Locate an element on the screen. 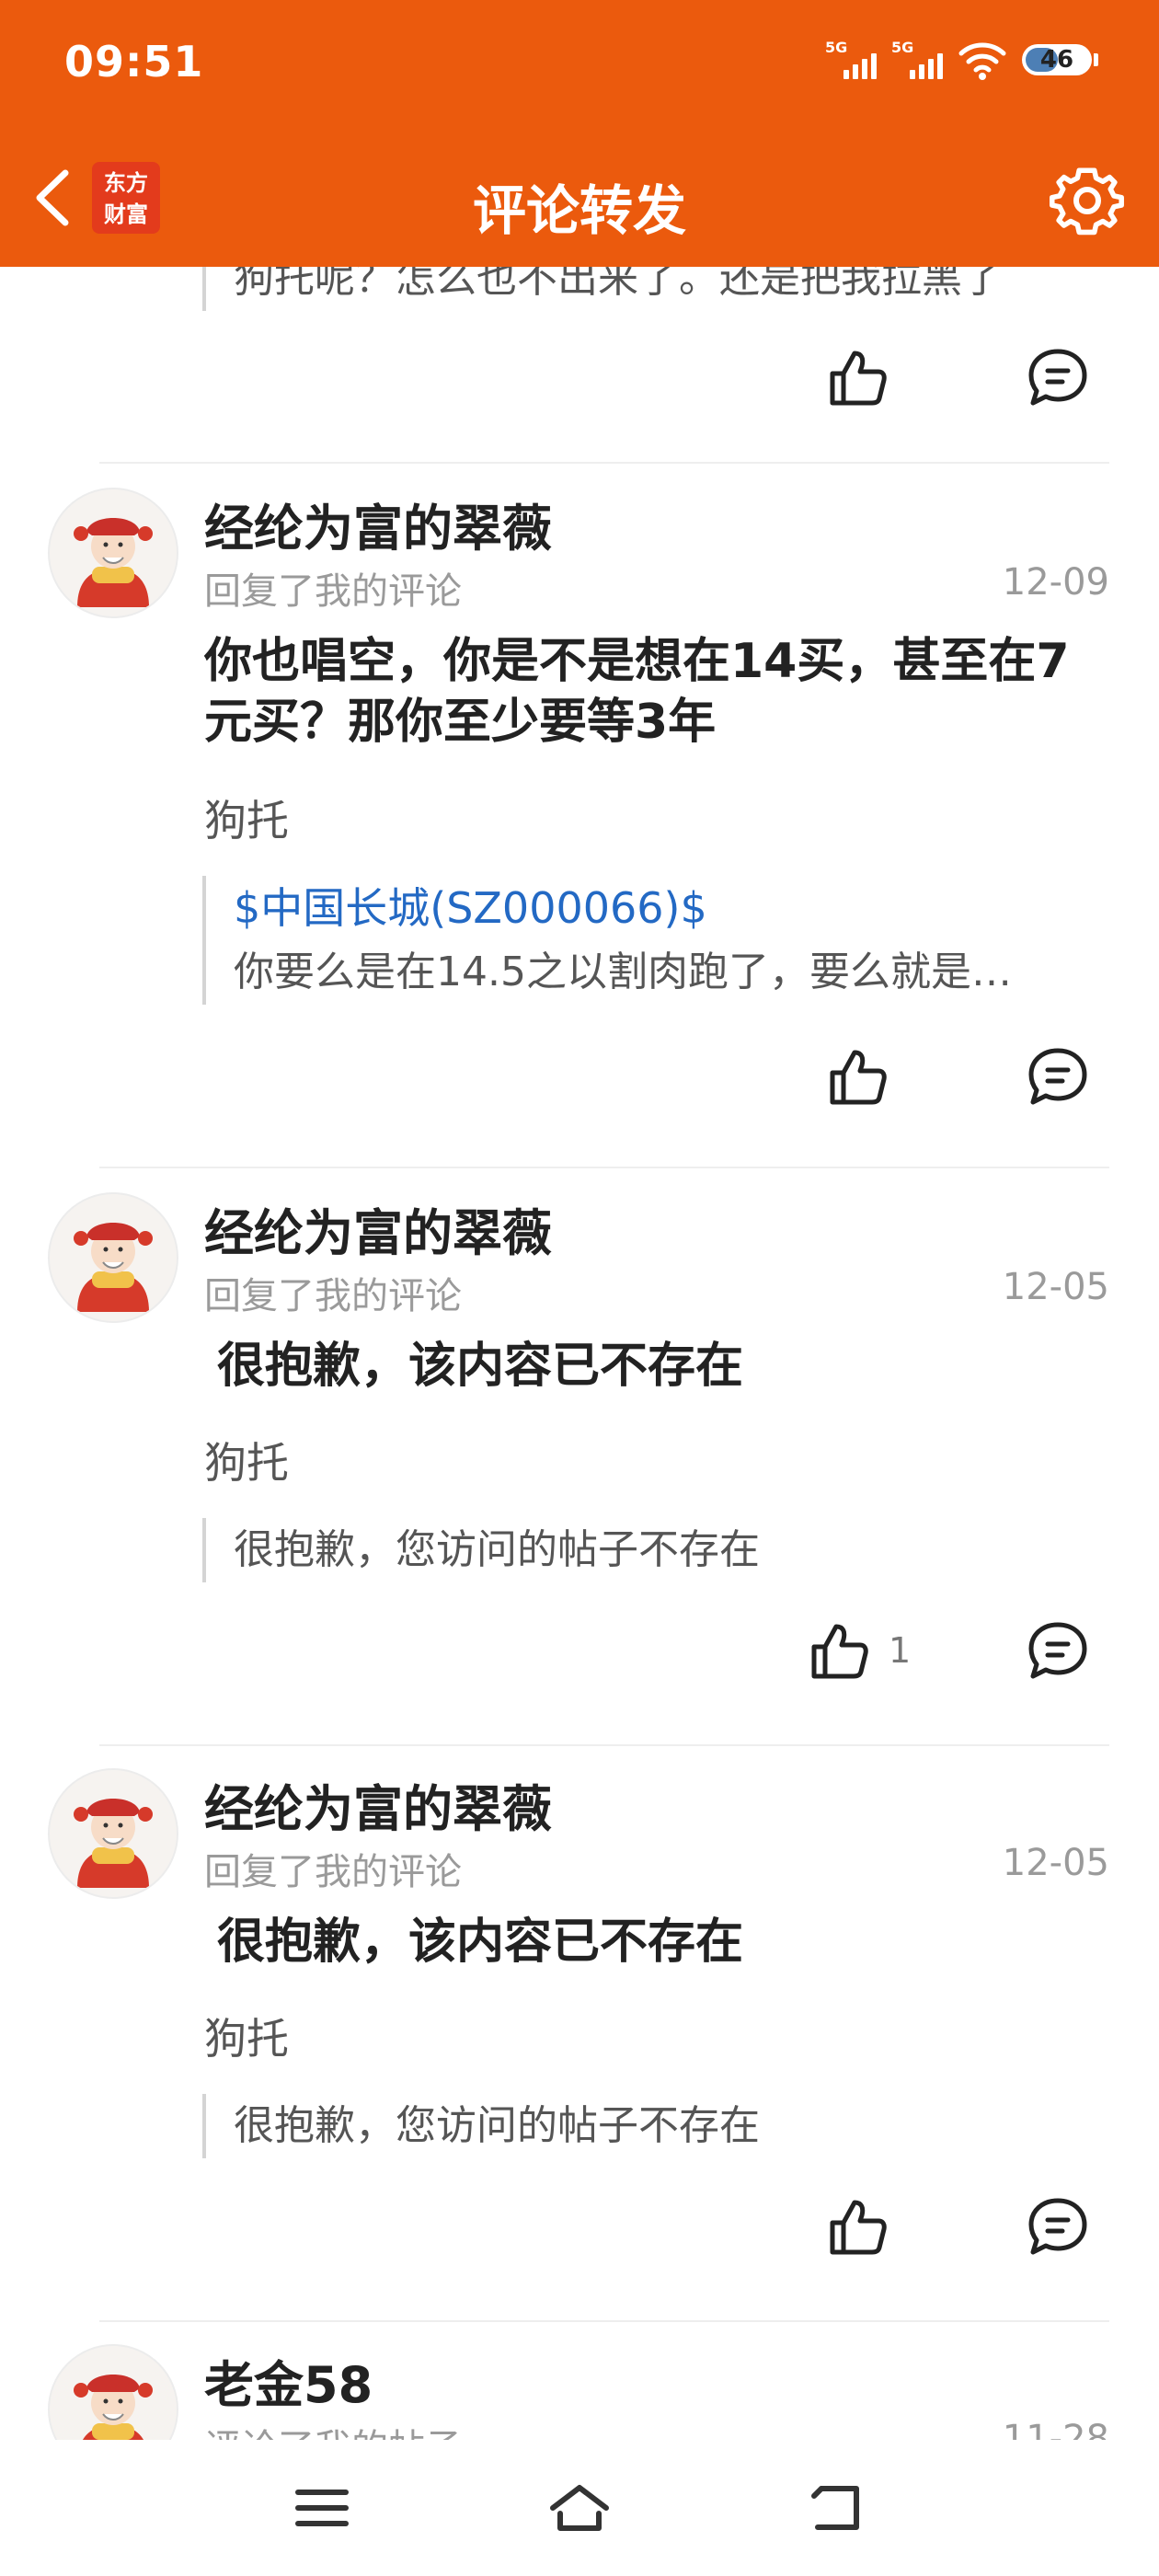 The width and height of the screenshot is (1159, 2576). author-name: 老金58 is located at coordinates (288, 2380).